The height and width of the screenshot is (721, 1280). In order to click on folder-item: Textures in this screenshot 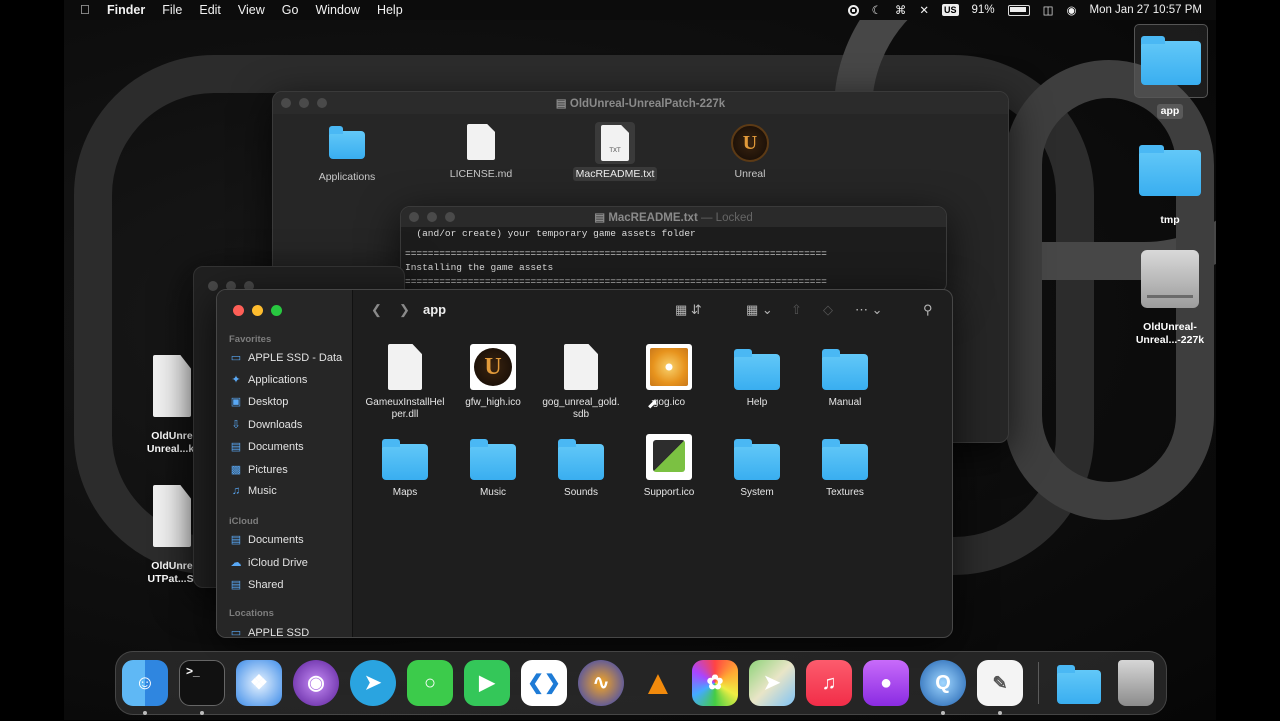, I will do `click(845, 466)`.